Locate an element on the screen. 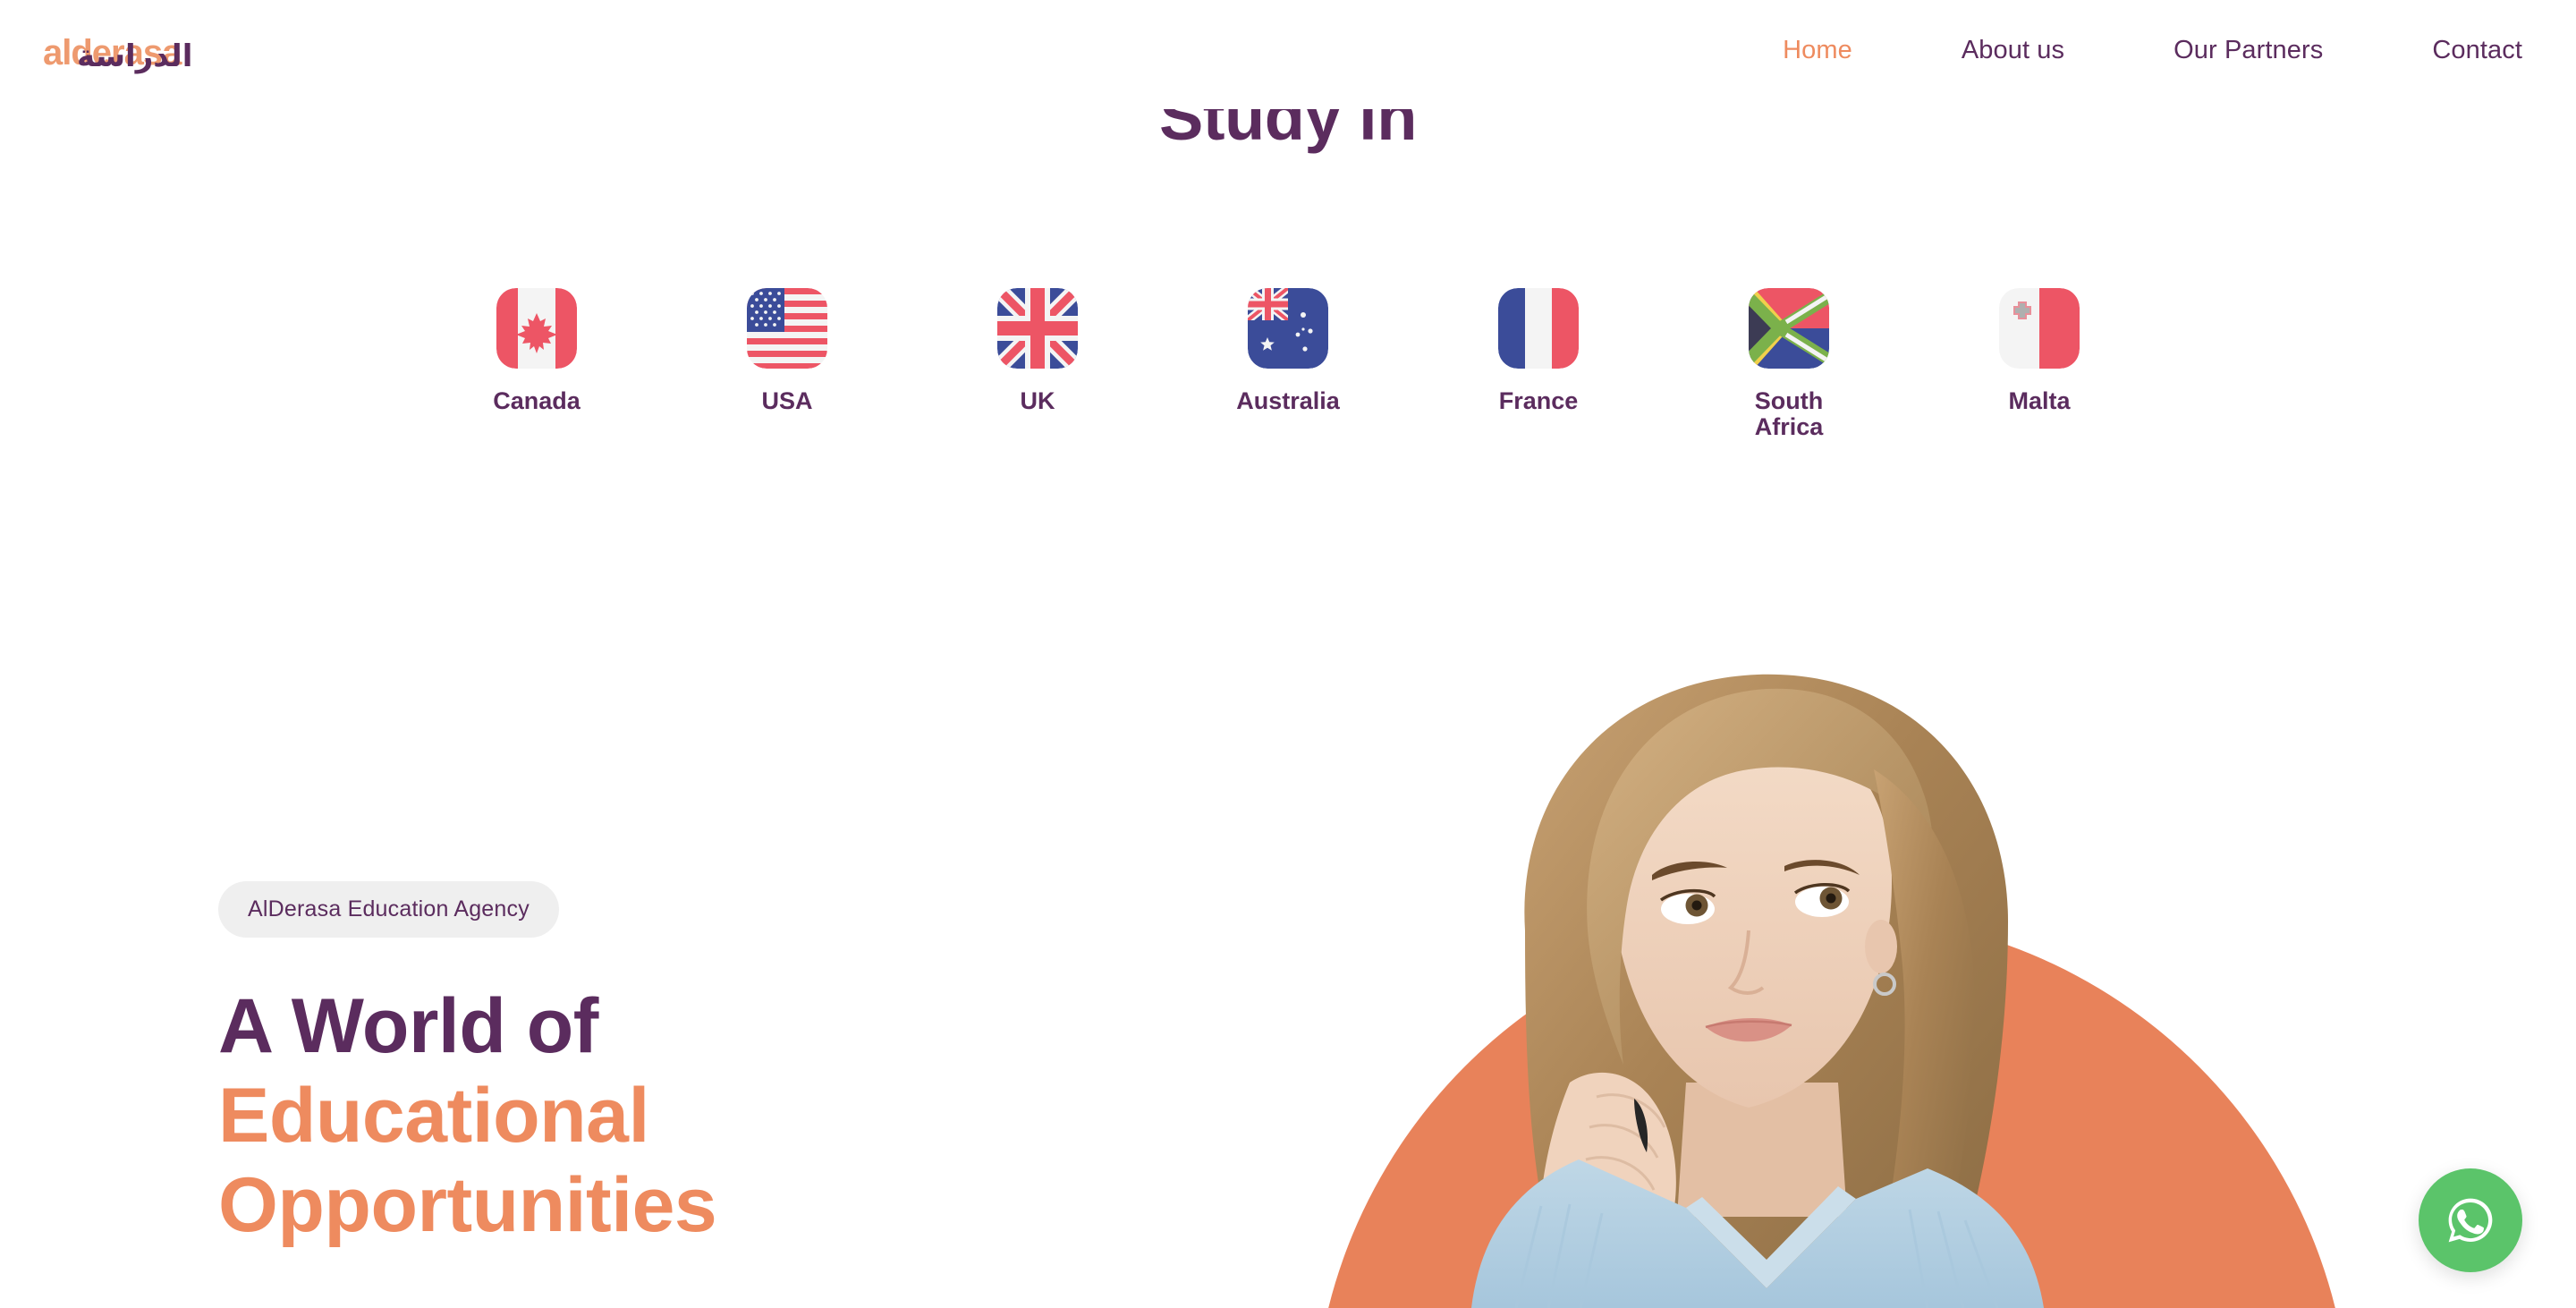 The width and height of the screenshot is (2576, 1308). svg-text: الدراسة is located at coordinates (134, 56).